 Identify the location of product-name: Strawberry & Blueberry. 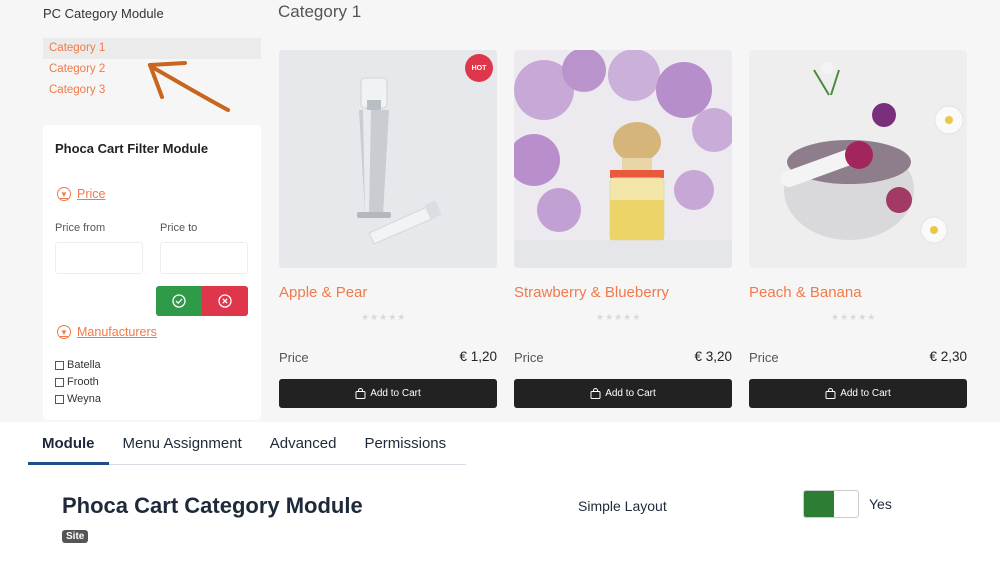
(591, 292).